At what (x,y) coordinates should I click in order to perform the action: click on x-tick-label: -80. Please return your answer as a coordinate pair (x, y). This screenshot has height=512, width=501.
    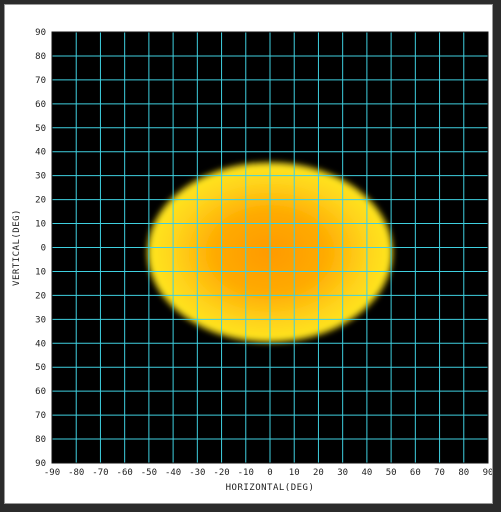
    Looking at the image, I should click on (76, 473).